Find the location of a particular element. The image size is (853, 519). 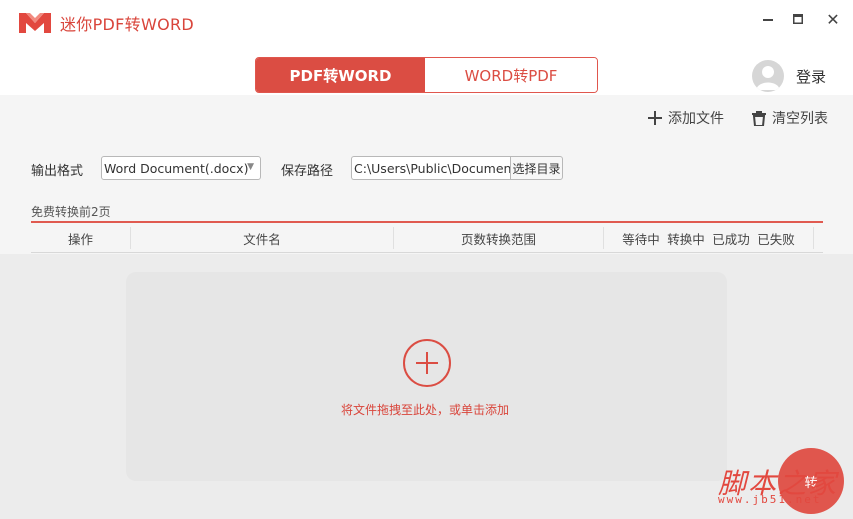

watermark-url: www.jb51.net is located at coordinates (770, 499).